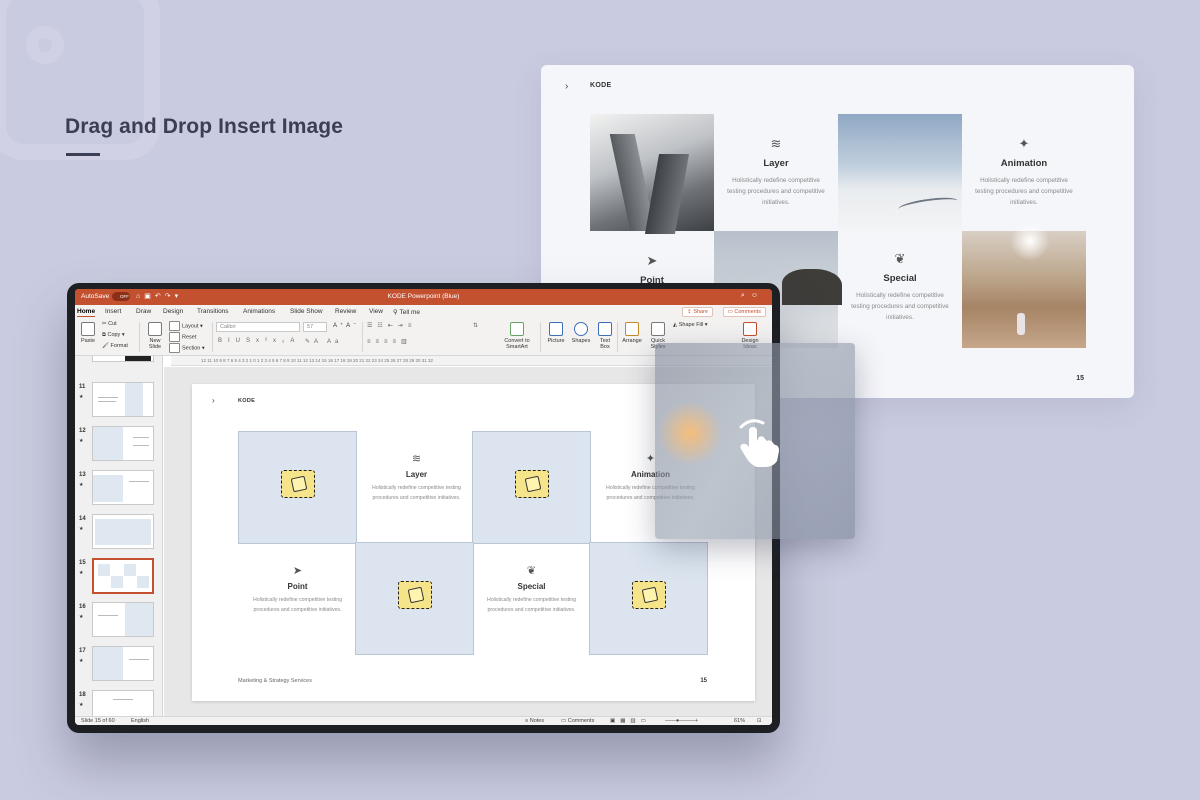 This screenshot has width=1200, height=800. I want to click on shapes-button: Shapes, so click(581, 333).